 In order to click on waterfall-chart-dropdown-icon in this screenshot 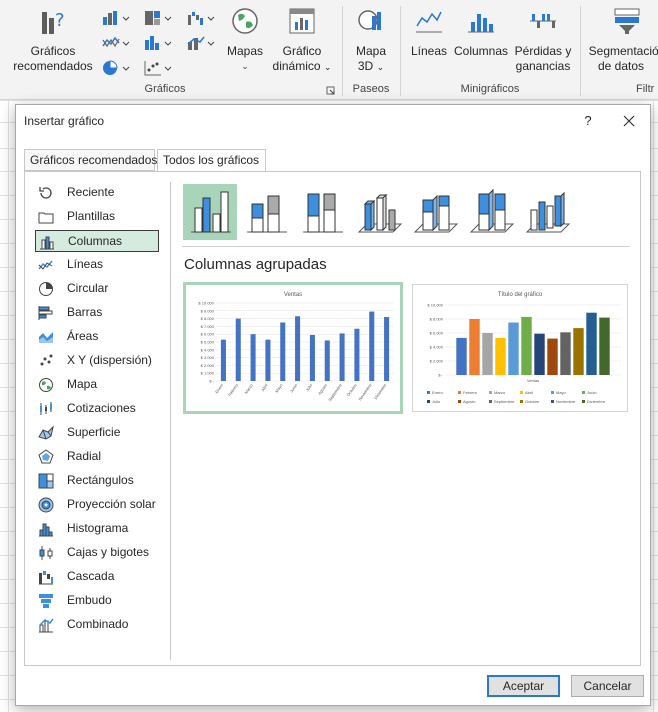, I will do `click(202, 18)`.